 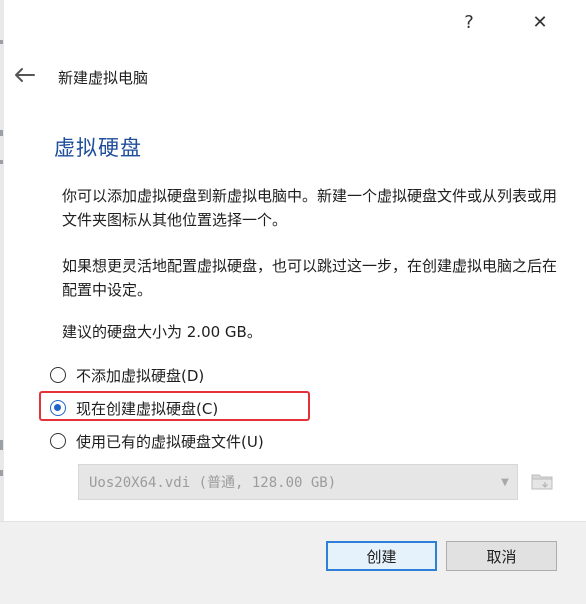 What do you see at coordinates (213, 483) in the screenshot?
I see `existing-disk-value: Uos20X64.vdi (普通, 128.00 GB)` at bounding box center [213, 483].